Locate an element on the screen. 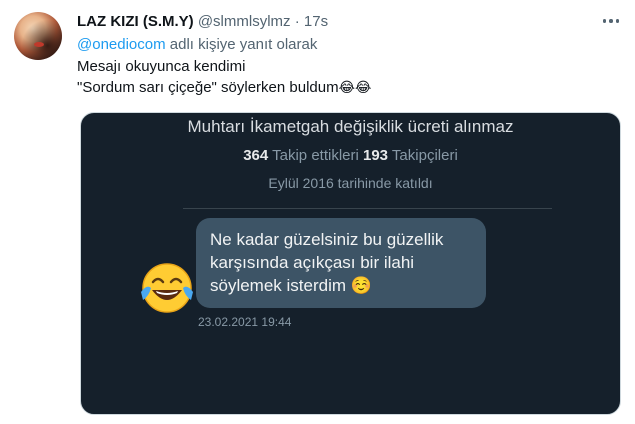  profile-stats: 364 Takip ettikleri 193 Takipçileri is located at coordinates (350, 155).